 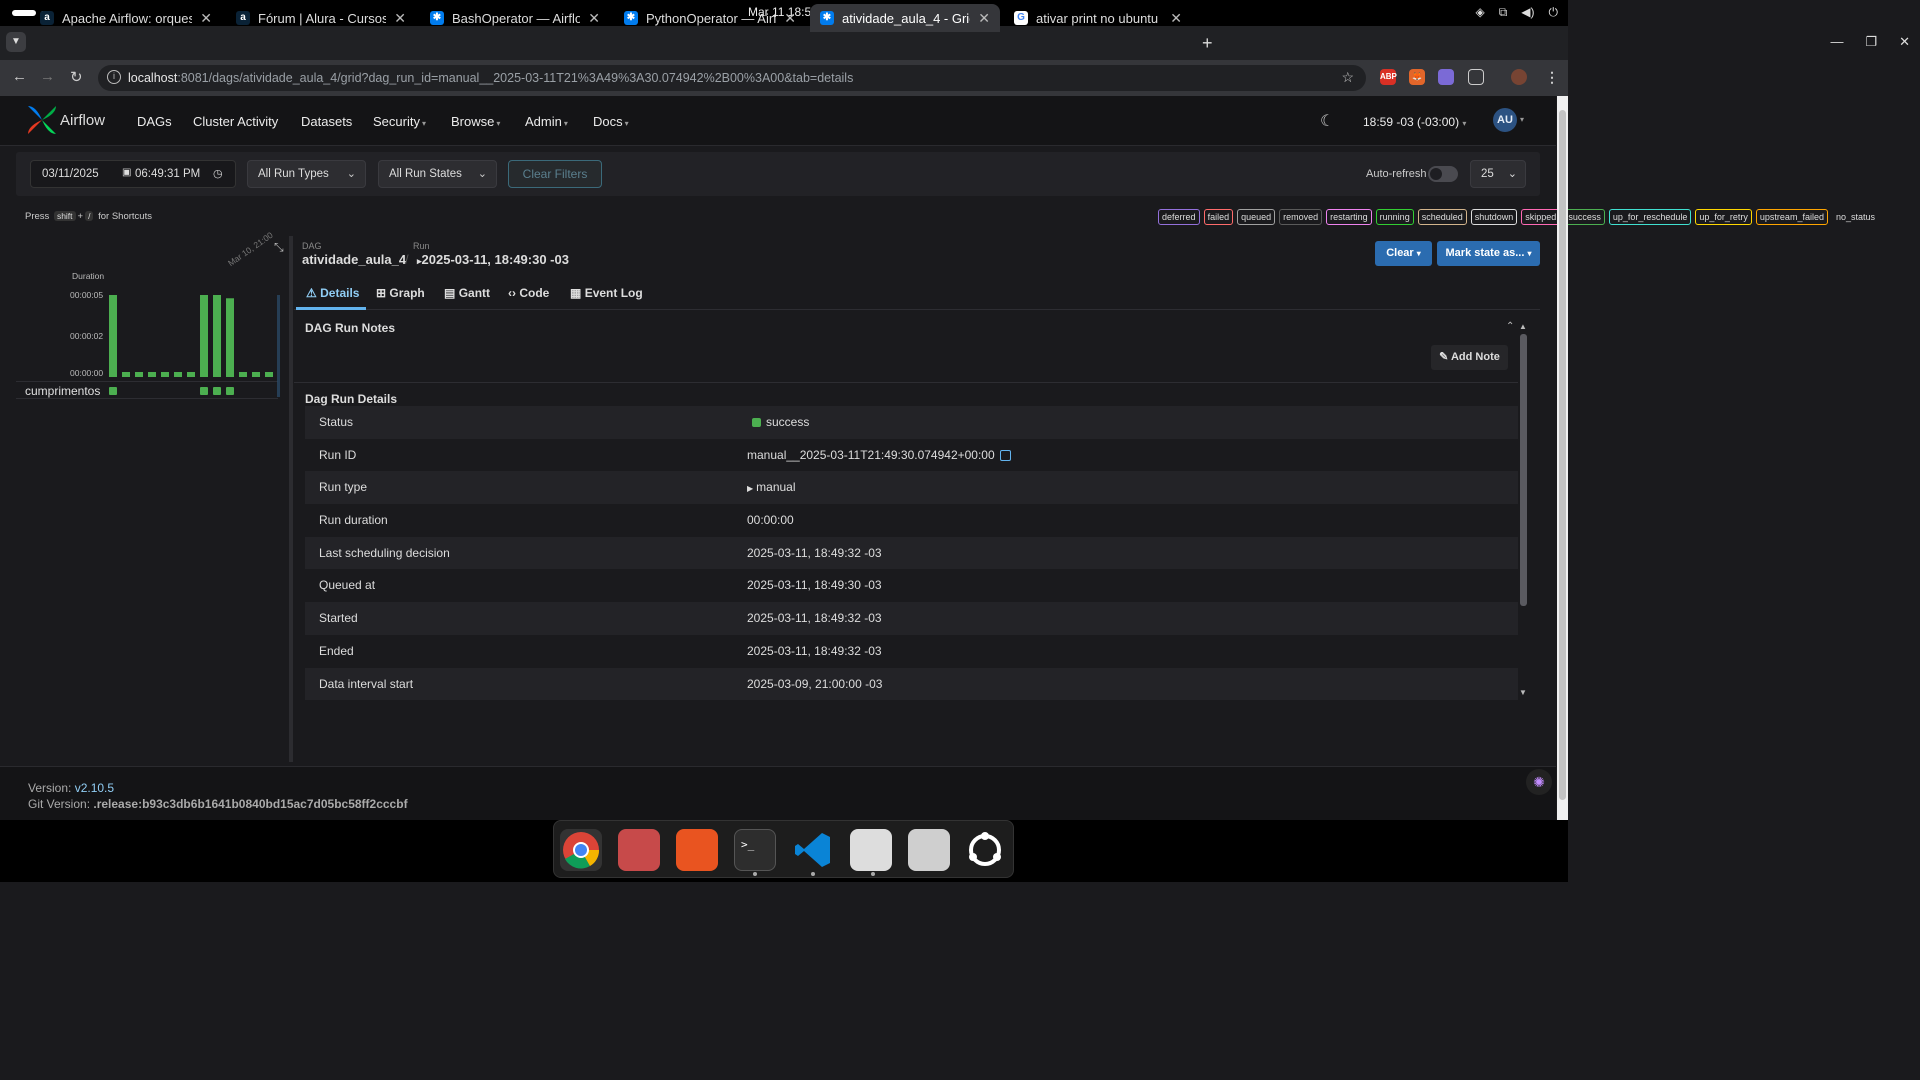 What do you see at coordinates (1855, 217) in the screenshot?
I see `legend-no-status: no_status` at bounding box center [1855, 217].